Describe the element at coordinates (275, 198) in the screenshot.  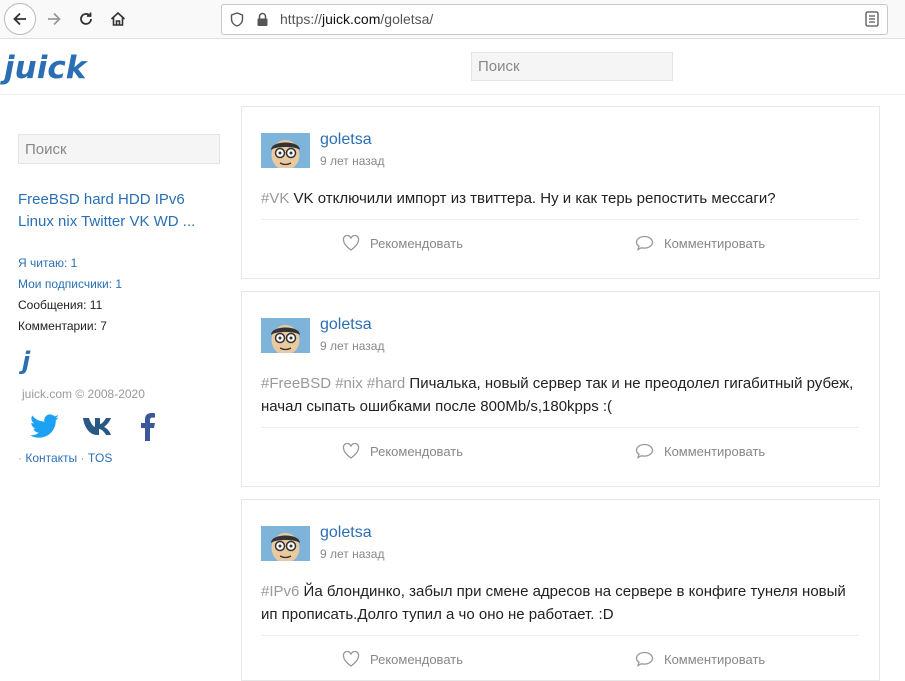
I see `post-tags: #VK` at that location.